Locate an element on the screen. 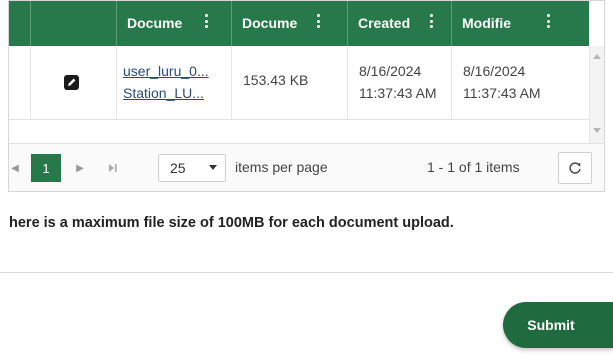 This screenshot has height=360, width=613. created-cell: 8/16/2024 11:37:43 AM is located at coordinates (399, 82).